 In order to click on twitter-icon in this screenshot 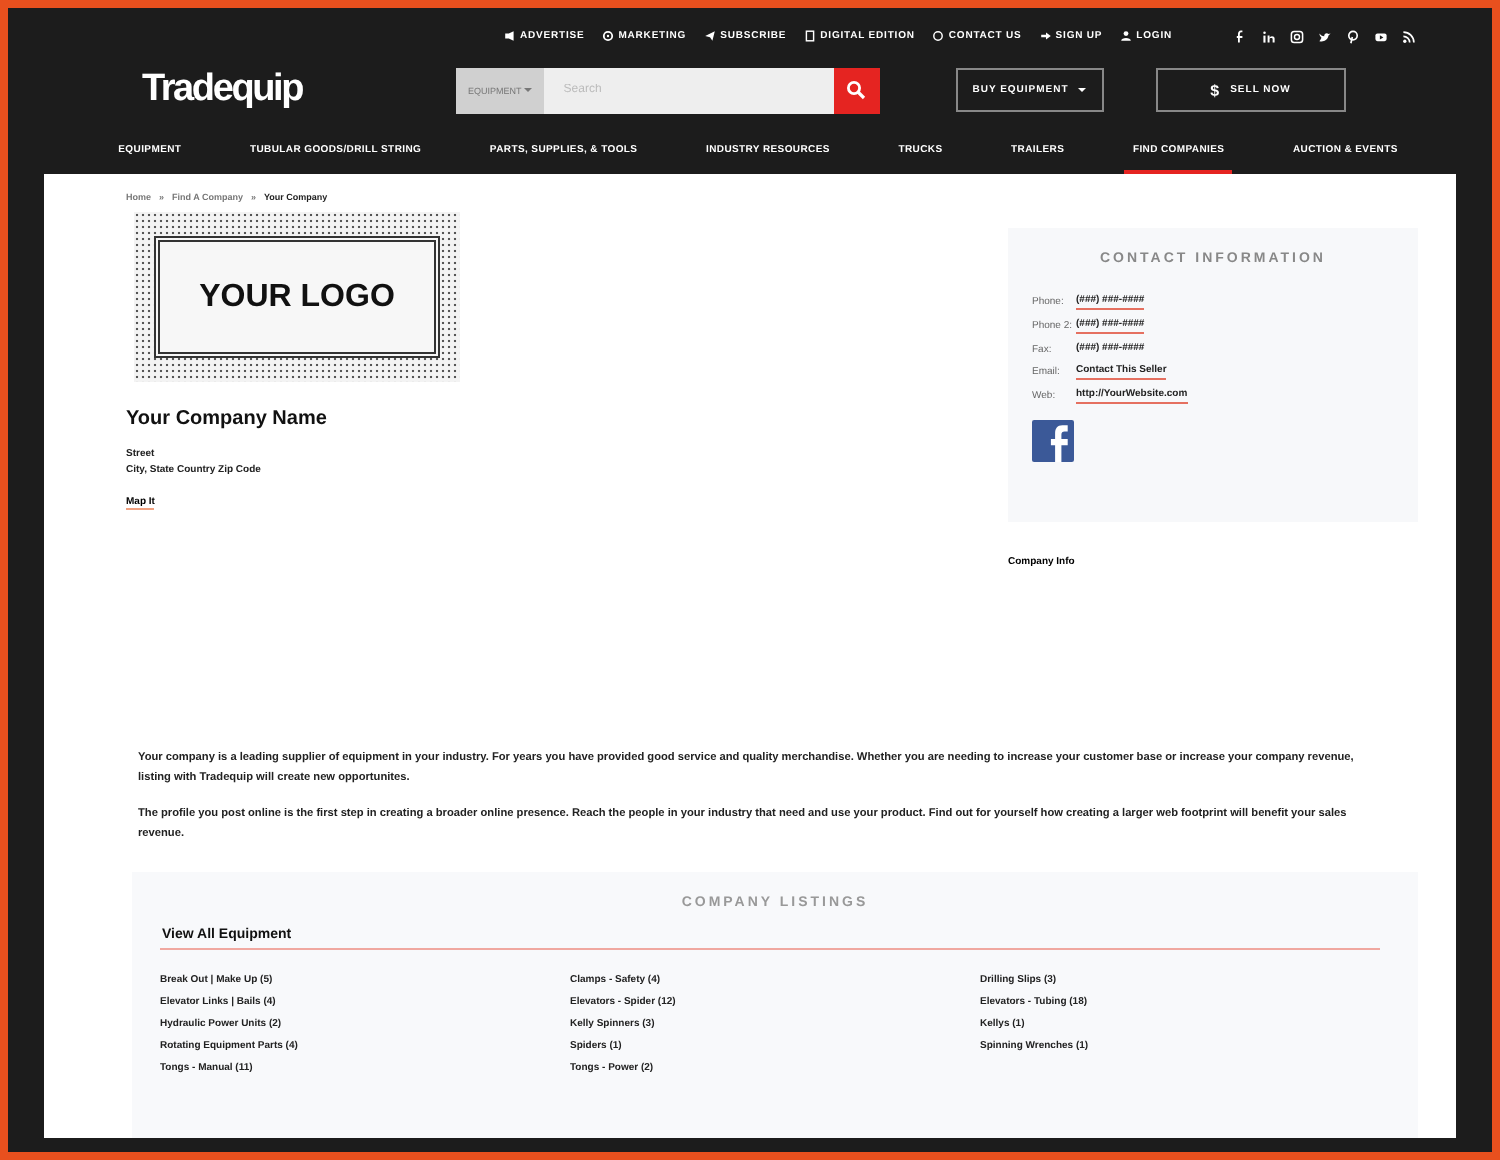, I will do `click(1325, 36)`.